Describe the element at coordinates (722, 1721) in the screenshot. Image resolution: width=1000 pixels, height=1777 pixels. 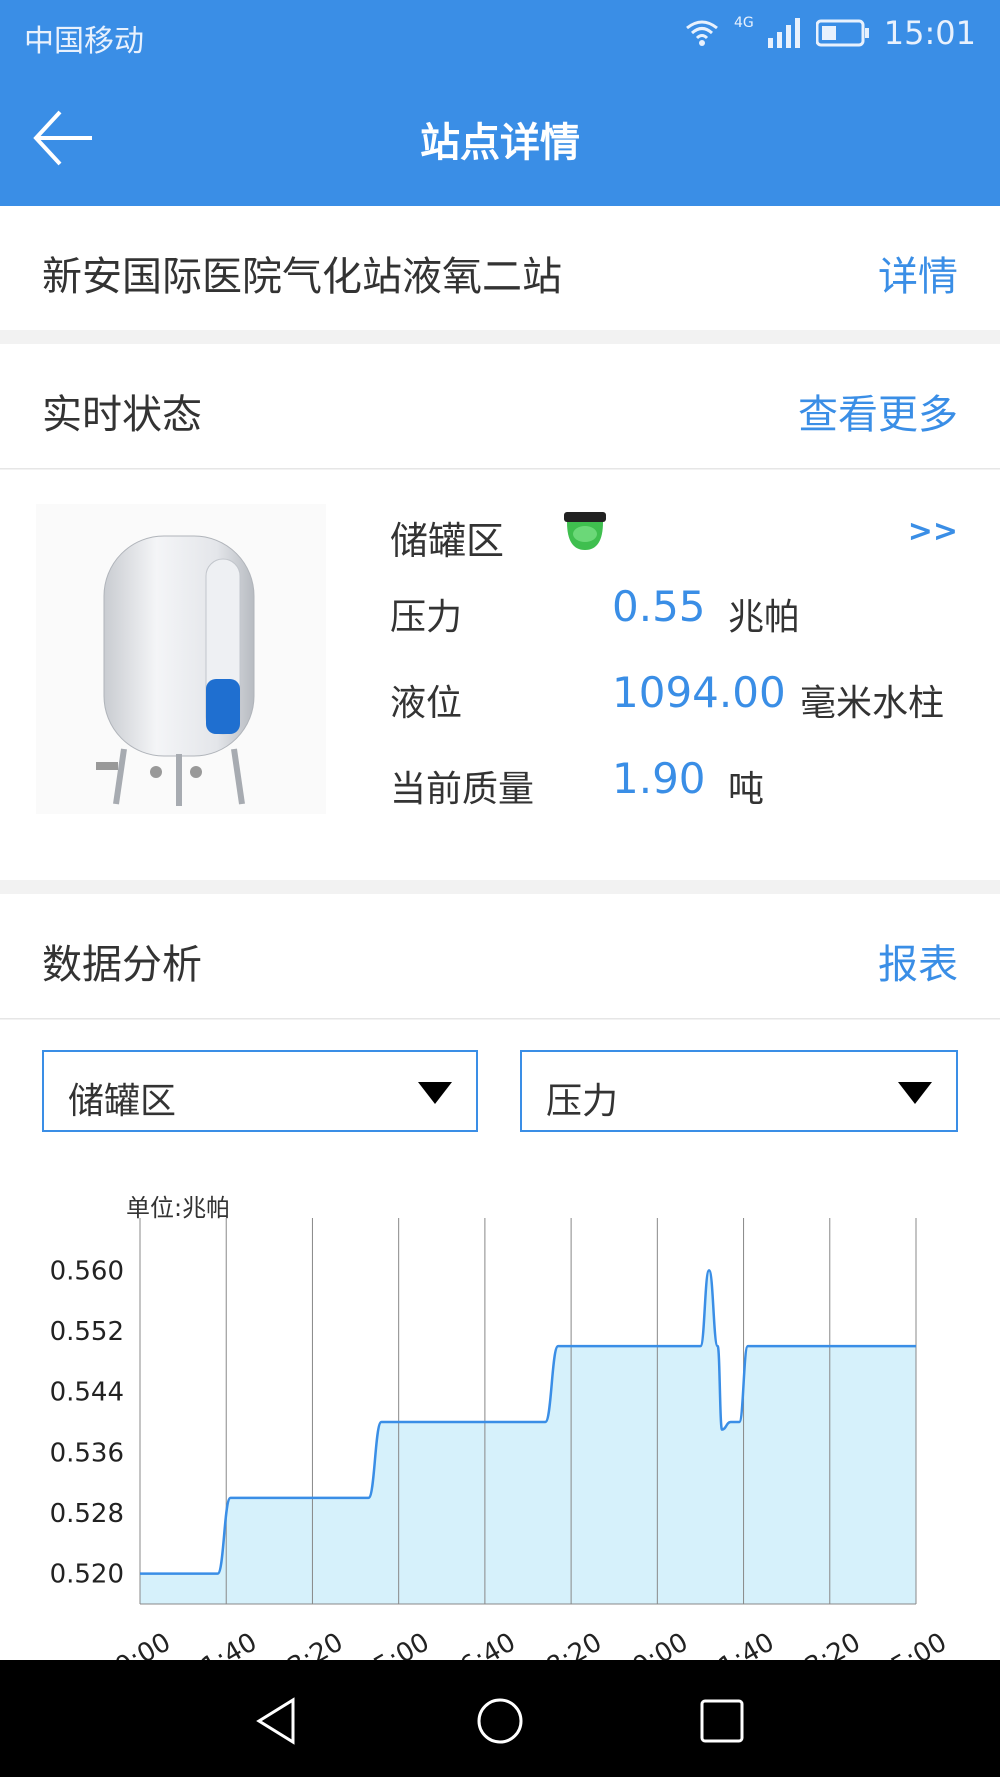
I see `nav-recents-icon` at that location.